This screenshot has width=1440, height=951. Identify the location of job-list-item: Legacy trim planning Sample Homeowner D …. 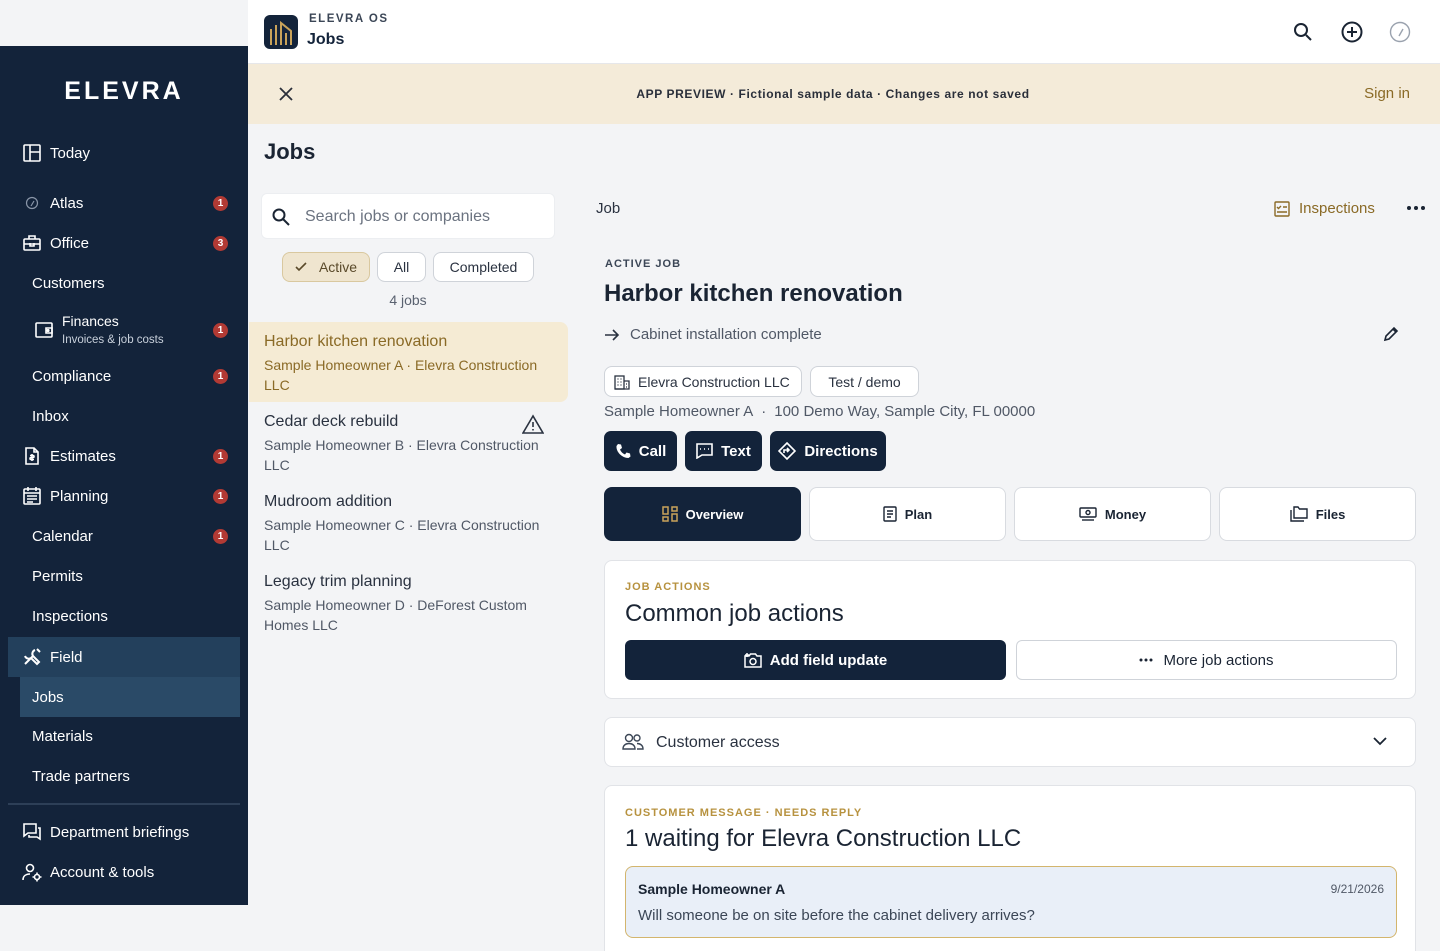
(408, 602).